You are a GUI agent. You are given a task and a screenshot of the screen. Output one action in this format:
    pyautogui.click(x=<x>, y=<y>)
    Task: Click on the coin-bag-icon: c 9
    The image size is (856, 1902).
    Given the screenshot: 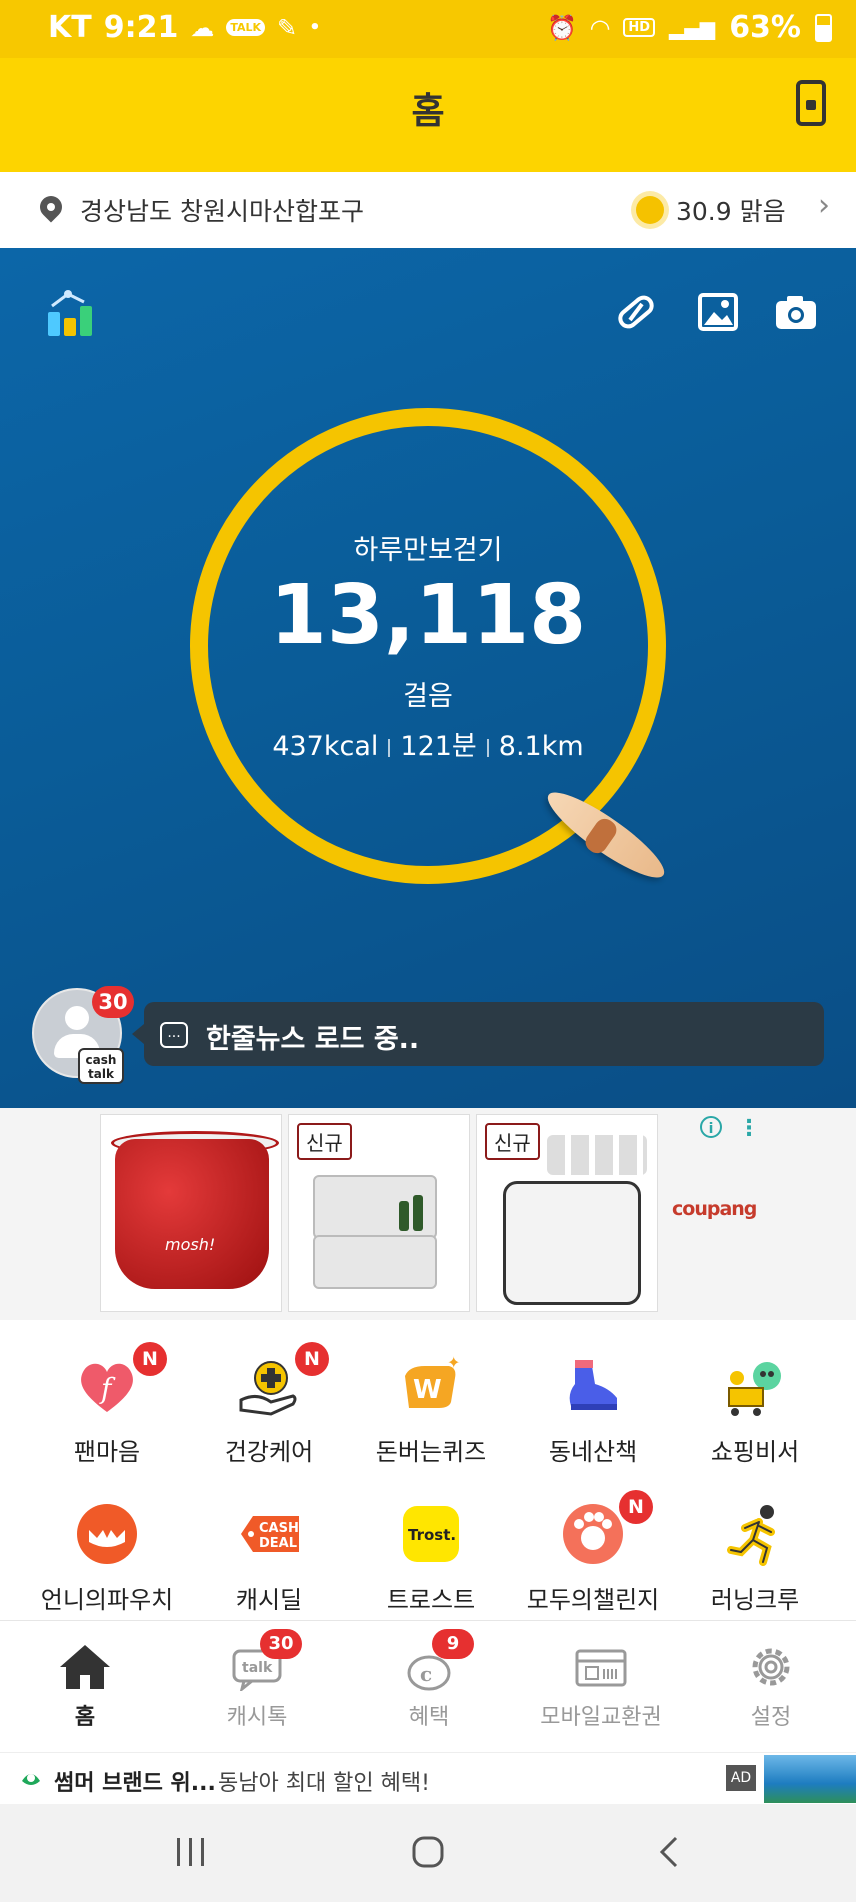 What is the action you would take?
    pyautogui.click(x=438, y=1660)
    